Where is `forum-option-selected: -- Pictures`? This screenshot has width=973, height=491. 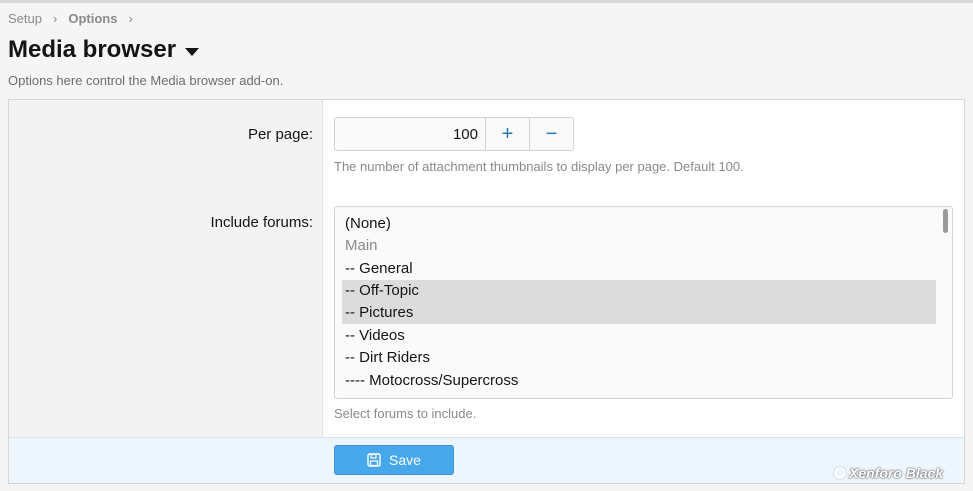 forum-option-selected: -- Pictures is located at coordinates (639, 313).